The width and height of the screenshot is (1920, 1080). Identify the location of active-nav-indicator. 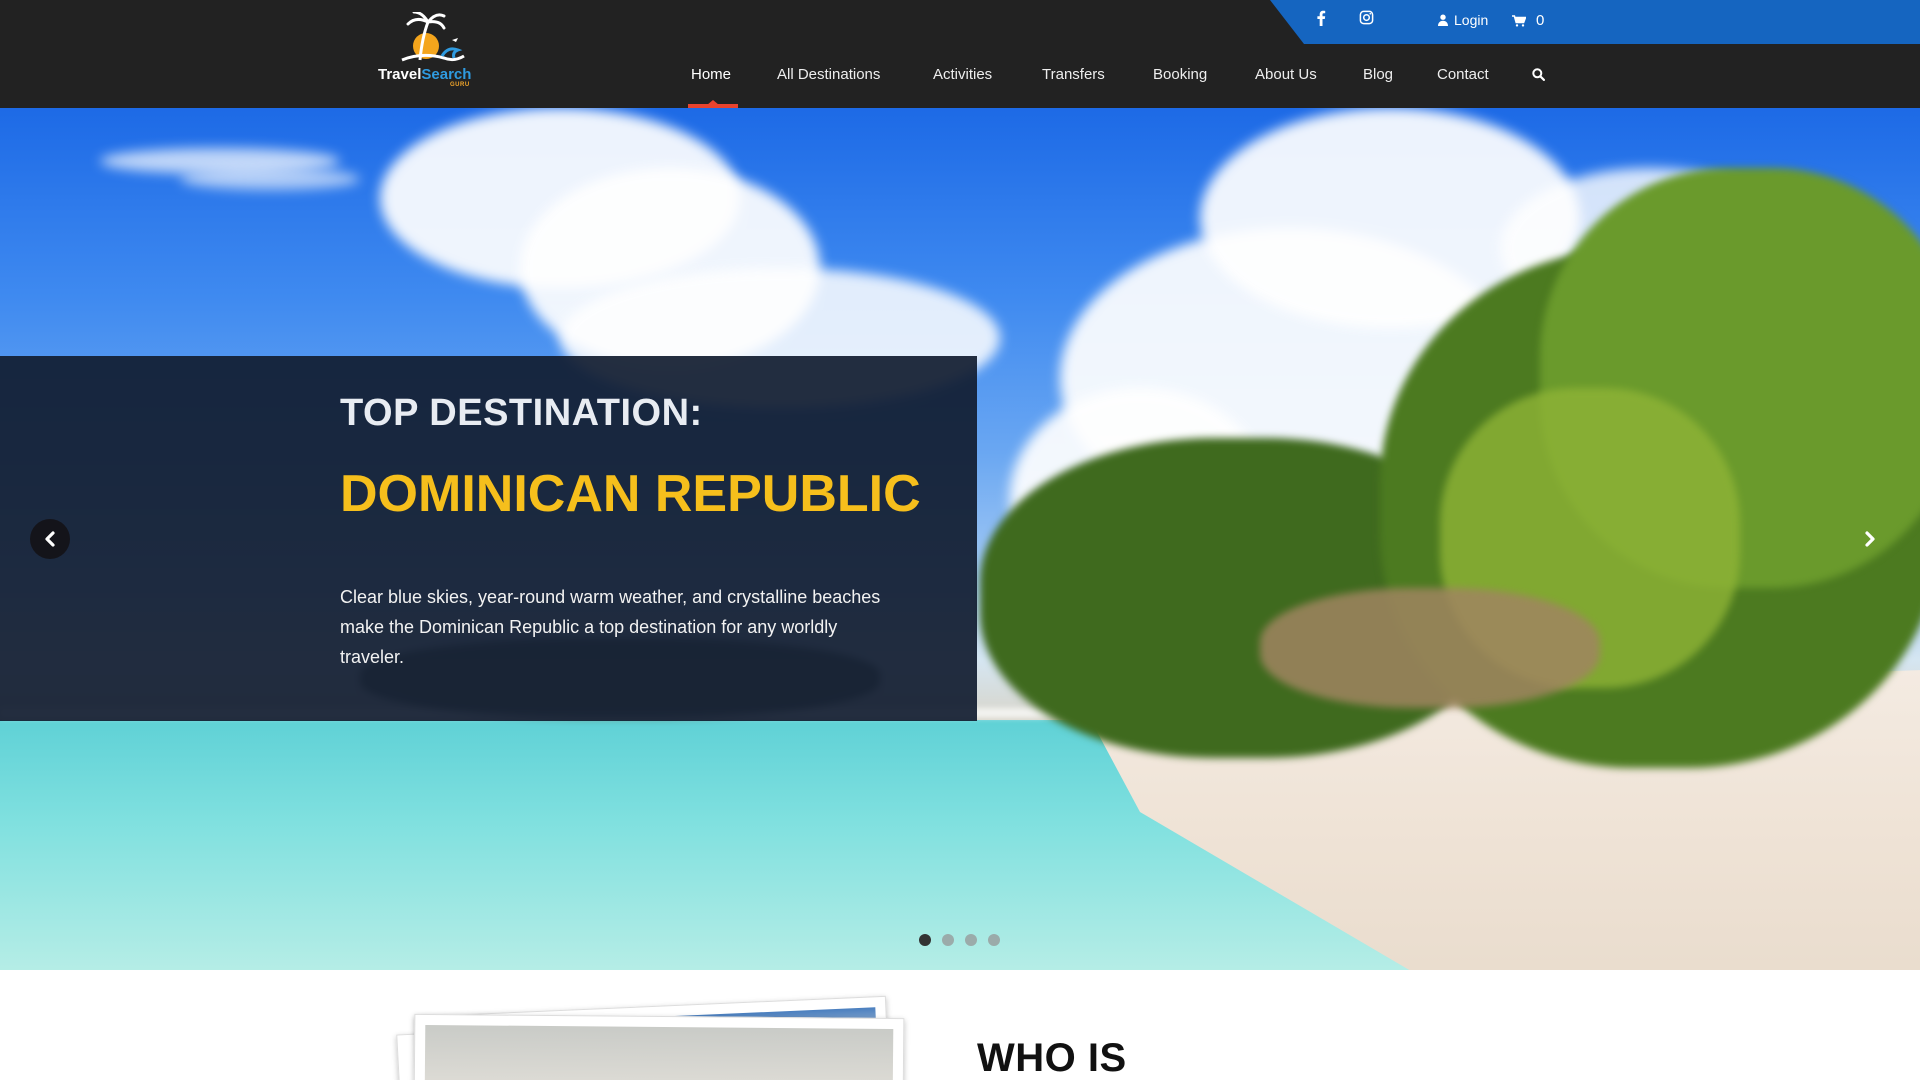
(713, 106).